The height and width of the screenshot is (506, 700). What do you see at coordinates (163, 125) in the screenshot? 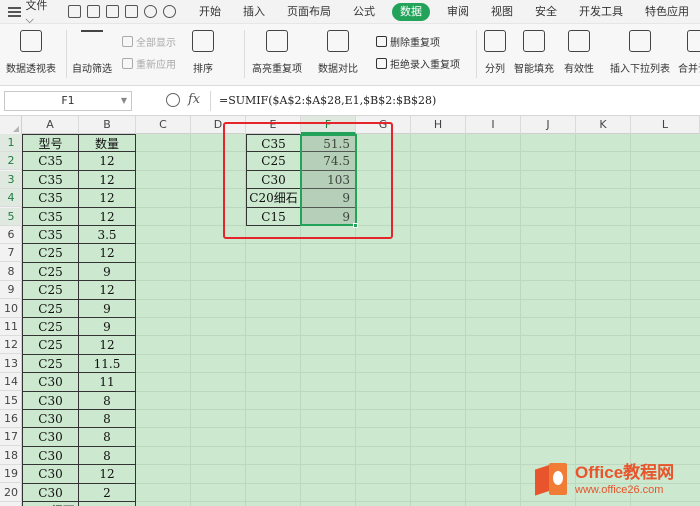
I see `column-header-c: C` at bounding box center [163, 125].